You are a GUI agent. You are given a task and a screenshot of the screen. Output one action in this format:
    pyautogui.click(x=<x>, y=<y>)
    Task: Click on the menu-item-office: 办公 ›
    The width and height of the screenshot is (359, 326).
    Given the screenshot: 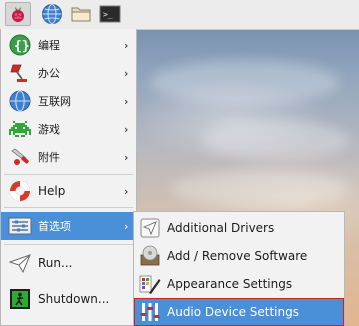 What is the action you would take?
    pyautogui.click(x=68, y=73)
    